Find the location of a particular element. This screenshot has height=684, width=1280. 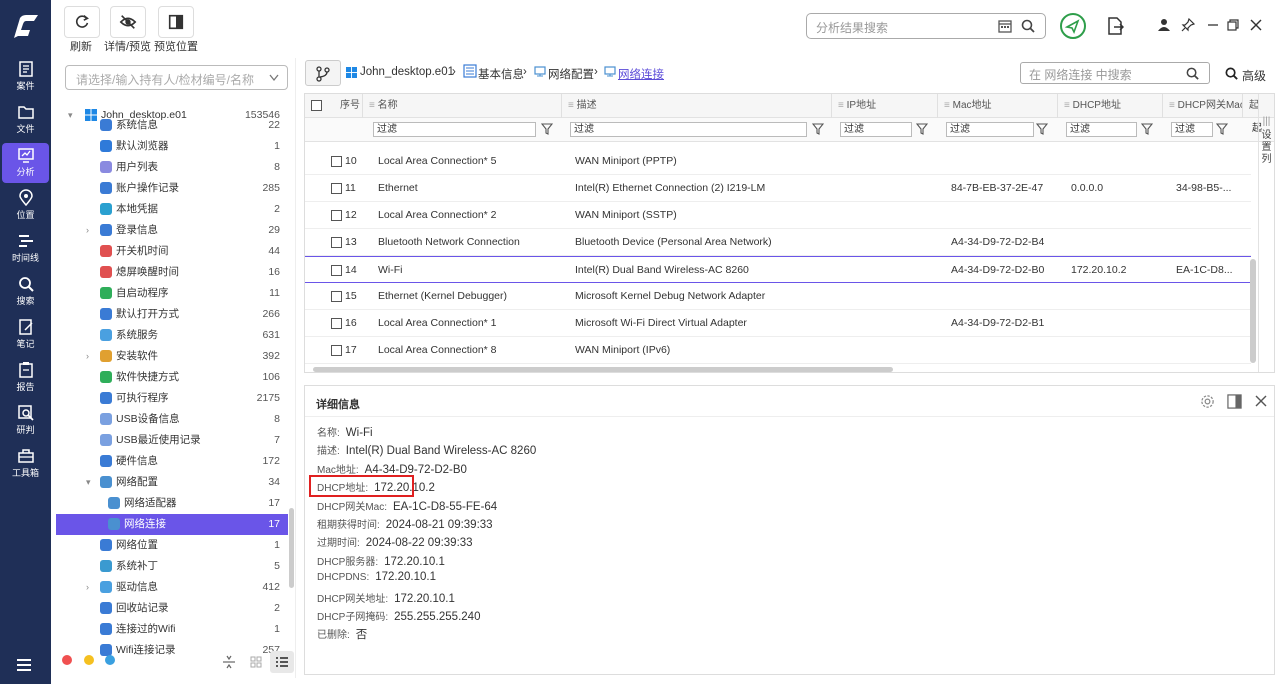

sidebar-item-judge: 研判 is located at coordinates (25, 421).